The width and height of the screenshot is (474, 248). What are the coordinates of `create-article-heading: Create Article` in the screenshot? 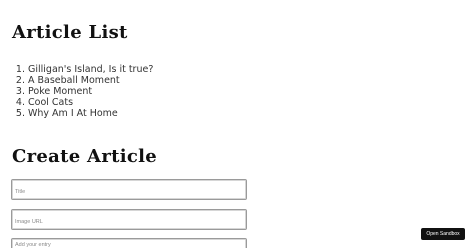 It's located at (85, 156).